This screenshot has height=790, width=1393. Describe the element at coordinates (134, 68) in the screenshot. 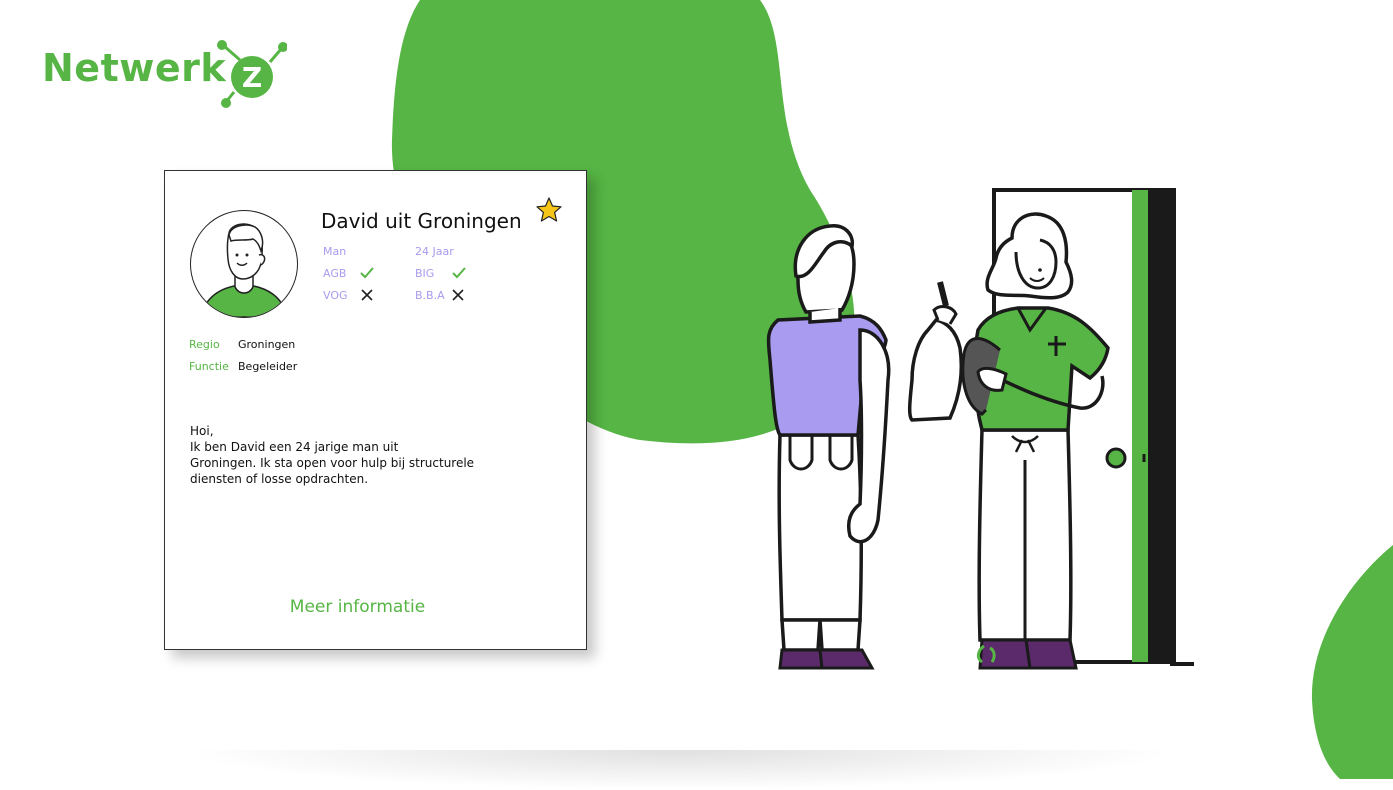

I see `logo-text: Netwerk` at that location.